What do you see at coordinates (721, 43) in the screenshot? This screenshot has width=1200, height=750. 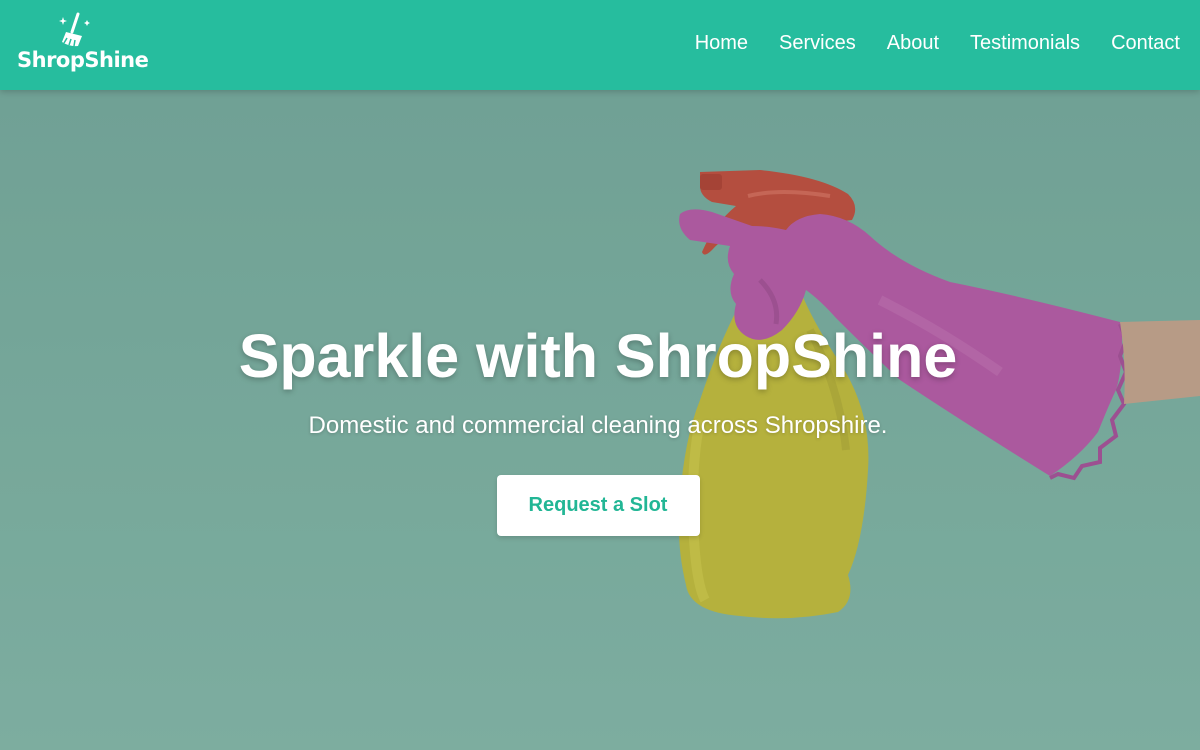 I see `nav-home: Home` at bounding box center [721, 43].